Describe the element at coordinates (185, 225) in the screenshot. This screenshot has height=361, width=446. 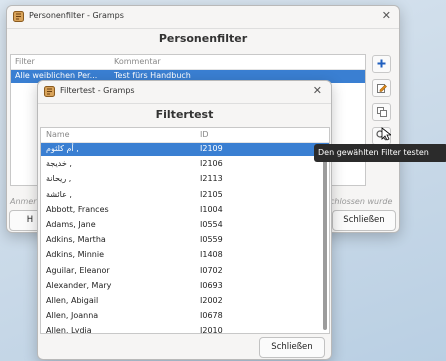
I see `result-row: Adams, Jane I0554` at that location.